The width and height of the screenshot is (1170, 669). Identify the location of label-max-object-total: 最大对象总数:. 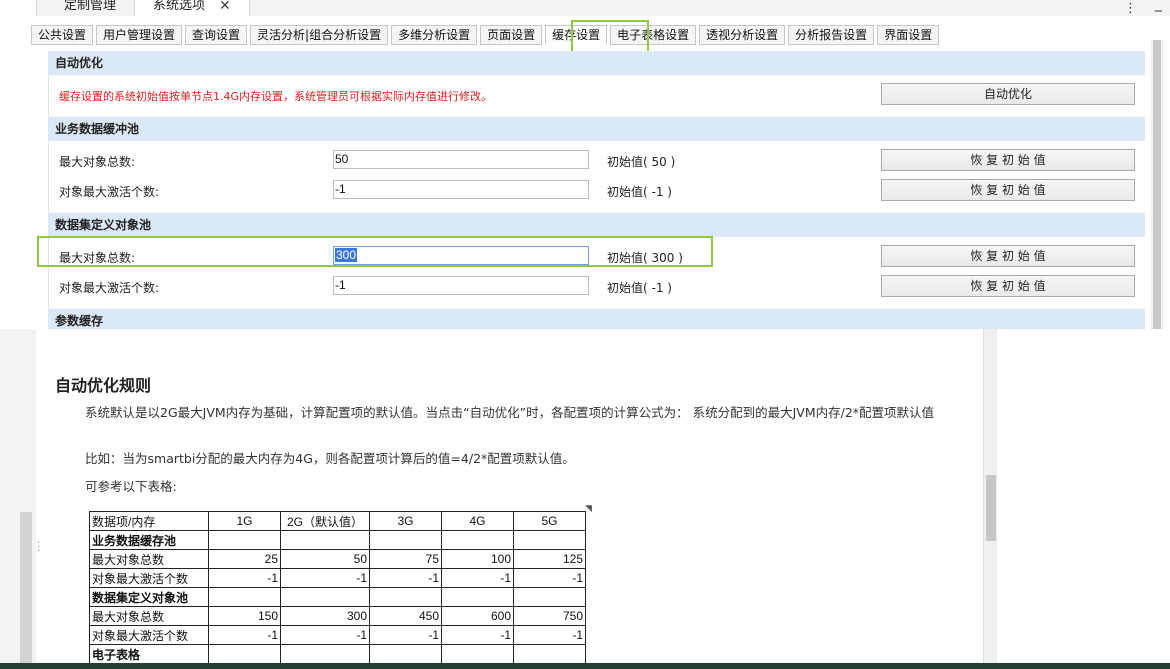
(97, 162).